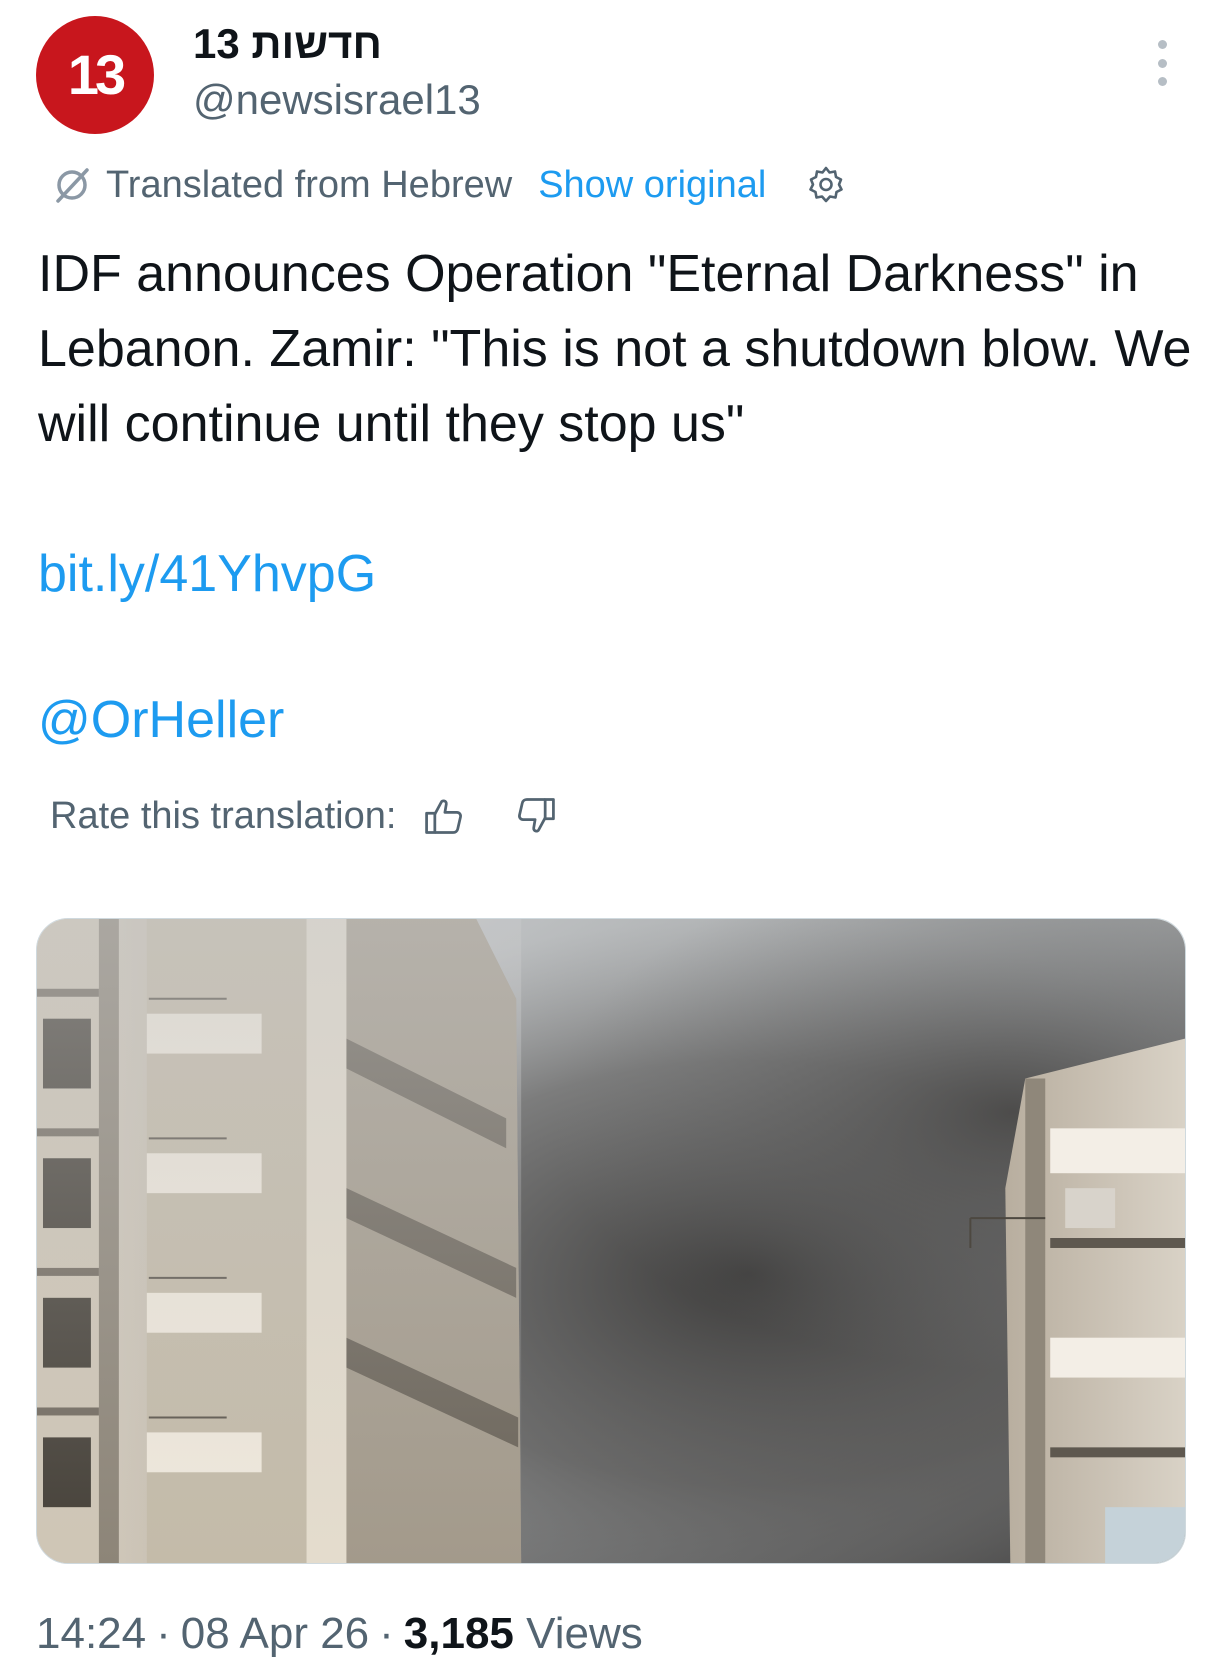 This screenshot has height=1677, width=1220. Describe the element at coordinates (72, 185) in the screenshot. I see `translate-icon` at that location.